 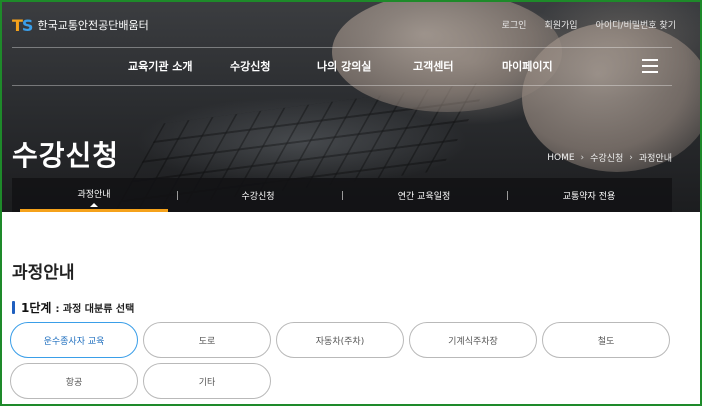 What do you see at coordinates (342, 85) in the screenshot?
I see `nav-divider` at bounding box center [342, 85].